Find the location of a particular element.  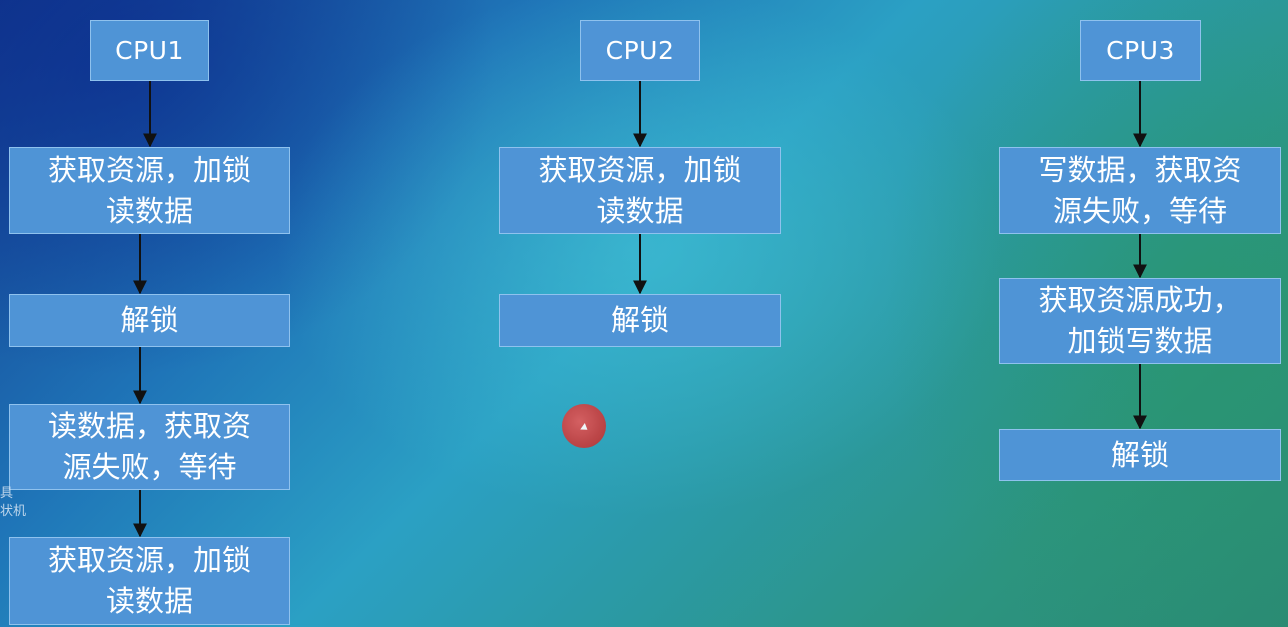

cpu3-step-3: 解锁 is located at coordinates (1140, 455).